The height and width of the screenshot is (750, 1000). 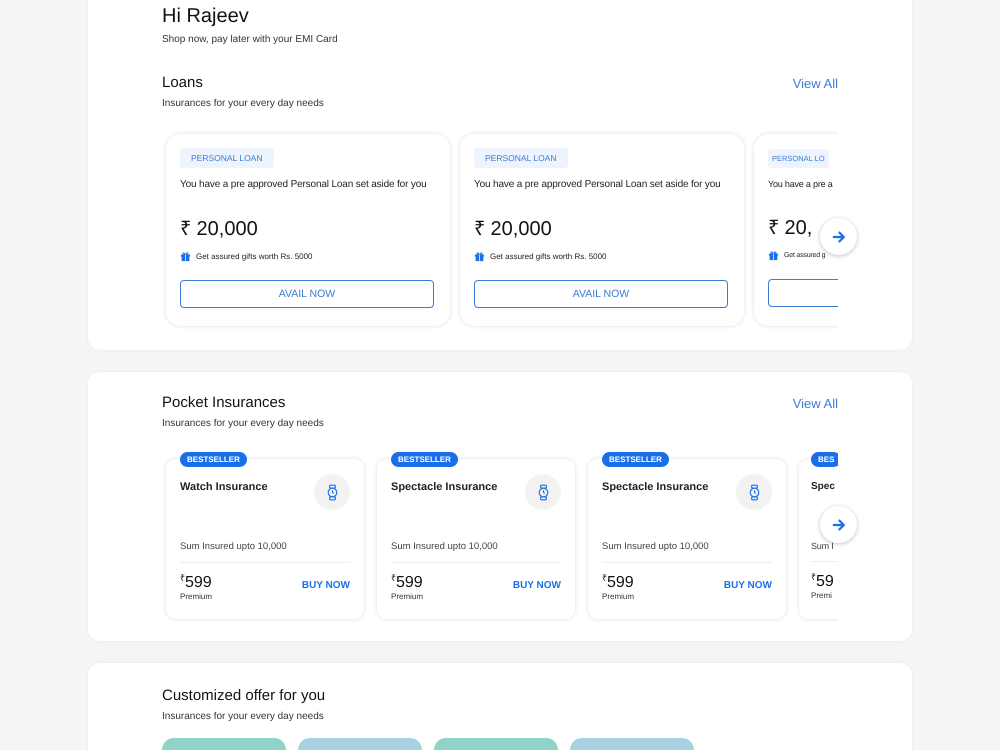 What do you see at coordinates (824, 459) in the screenshot?
I see `bestseller-badge: BES` at bounding box center [824, 459].